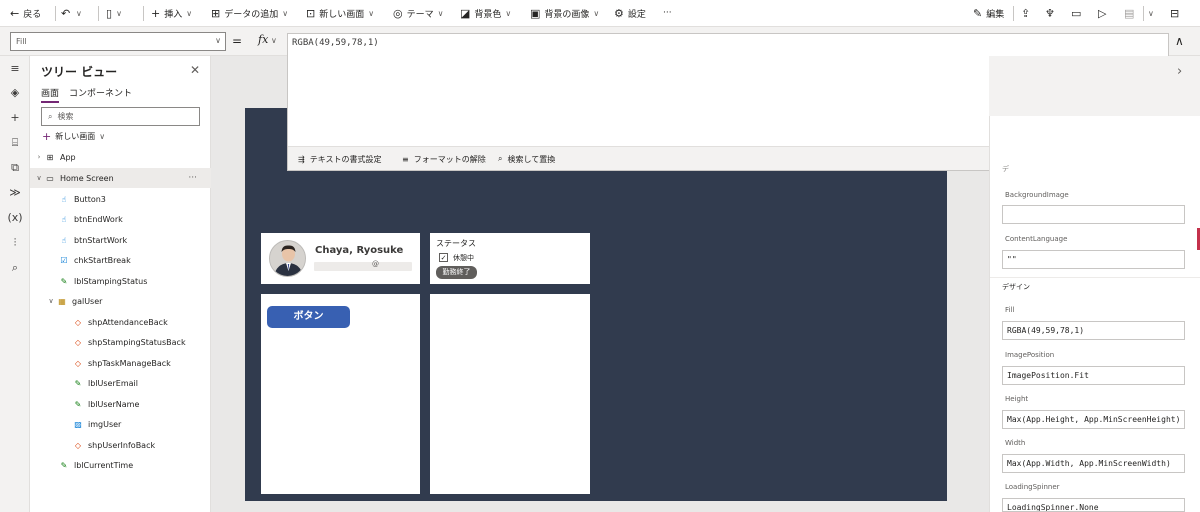  What do you see at coordinates (1129, 13) in the screenshot?
I see `save-button: ▤` at bounding box center [1129, 13].